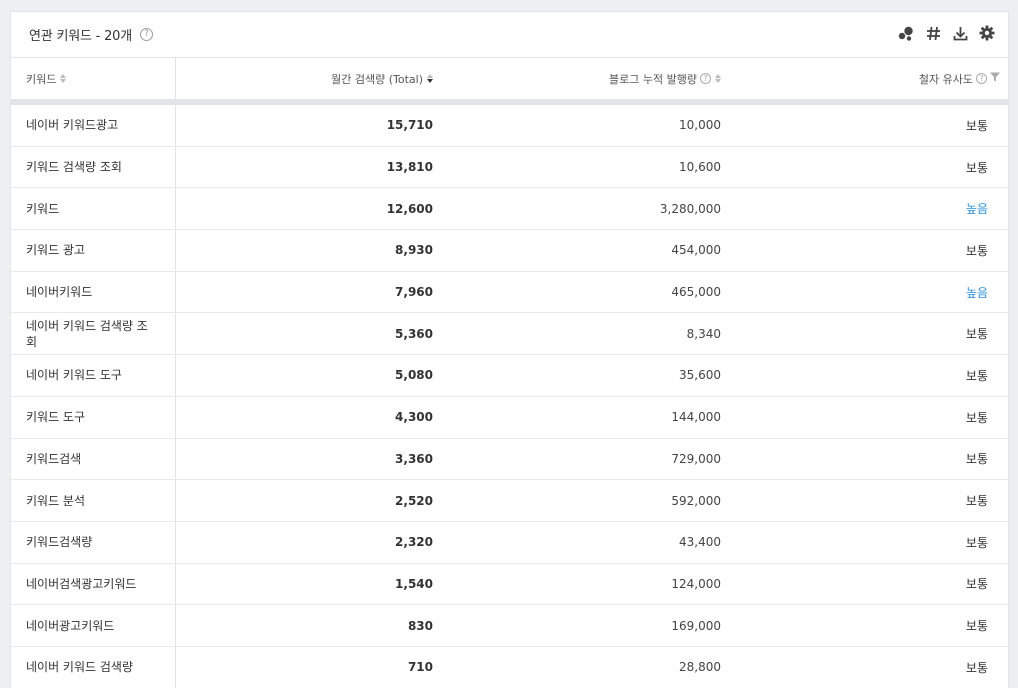 The height and width of the screenshot is (688, 1018). What do you see at coordinates (414, 417) in the screenshot?
I see `monthly-search-cell: 4,300` at bounding box center [414, 417].